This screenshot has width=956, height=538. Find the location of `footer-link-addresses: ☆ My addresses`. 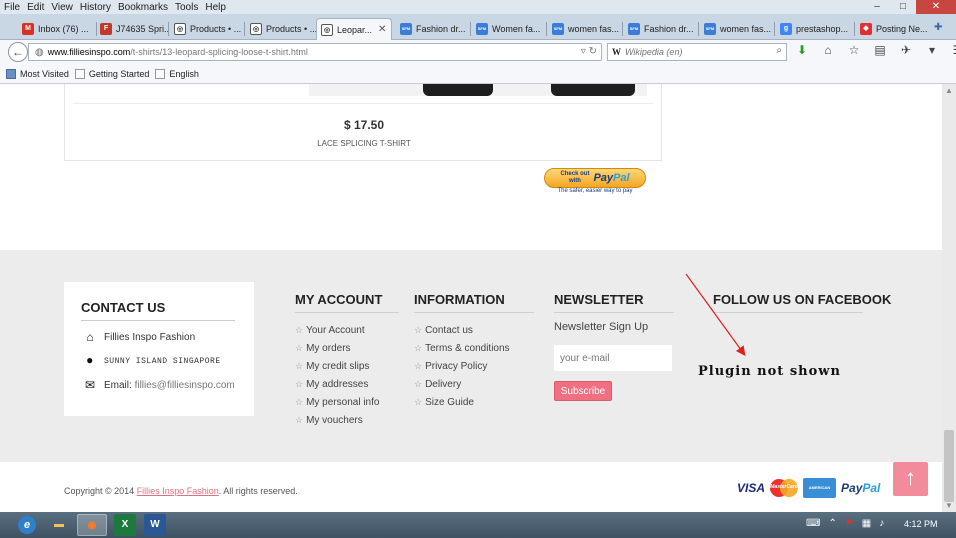

footer-link-addresses: ☆ My addresses is located at coordinates (338, 384).